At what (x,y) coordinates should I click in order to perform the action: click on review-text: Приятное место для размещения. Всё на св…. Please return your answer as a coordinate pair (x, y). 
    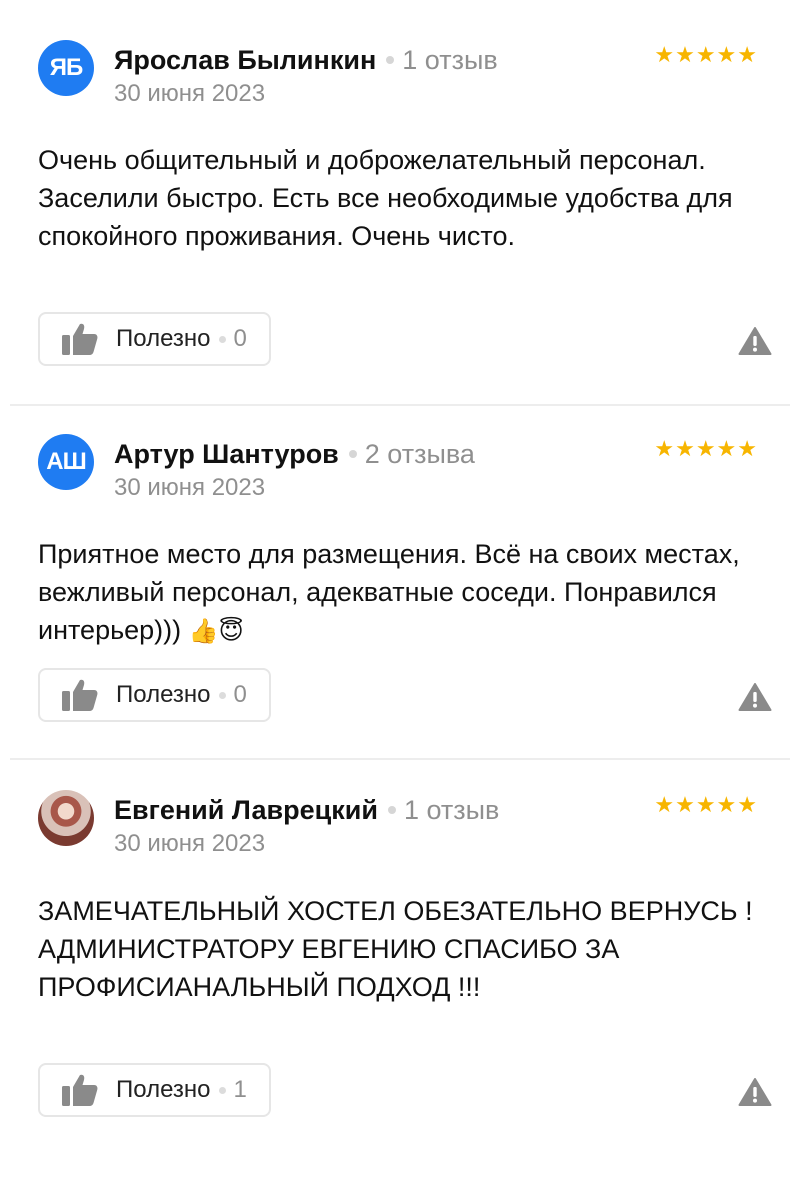
    Looking at the image, I should click on (398, 592).